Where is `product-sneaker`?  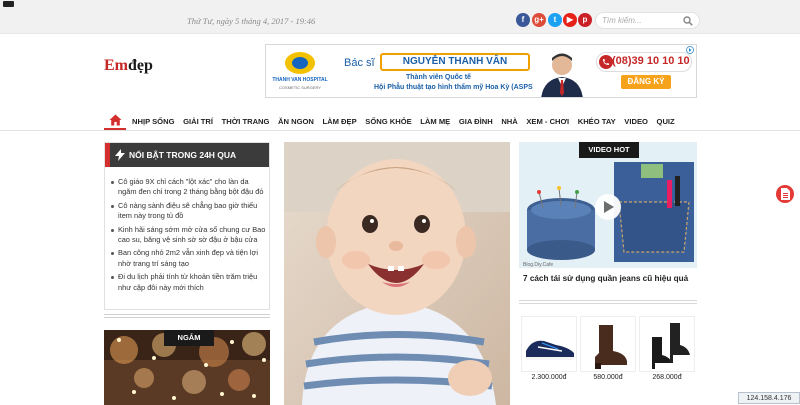 product-sneaker is located at coordinates (549, 344).